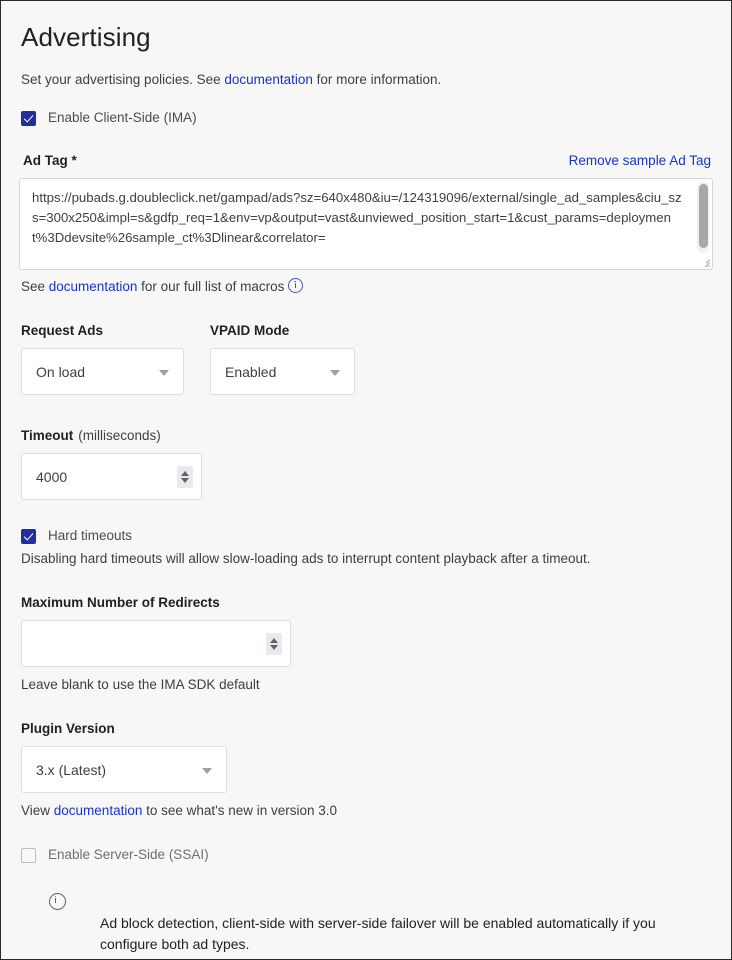 Image resolution: width=732 pixels, height=960 pixels. I want to click on hard-timeouts-row: Hard timeouts, so click(367, 536).